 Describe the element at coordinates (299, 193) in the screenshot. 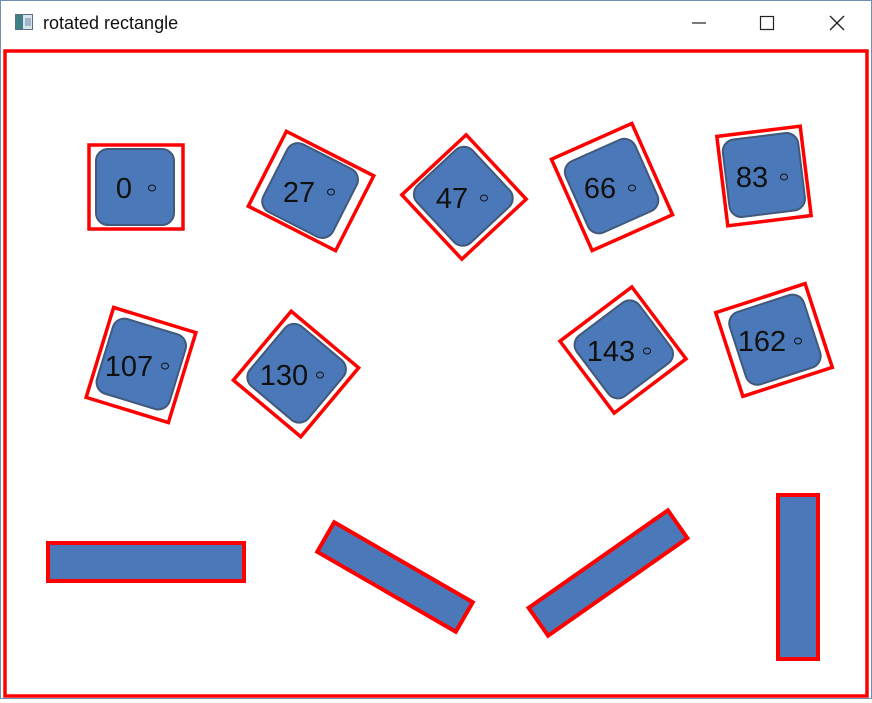

I see `shape-angle-label: 27` at that location.